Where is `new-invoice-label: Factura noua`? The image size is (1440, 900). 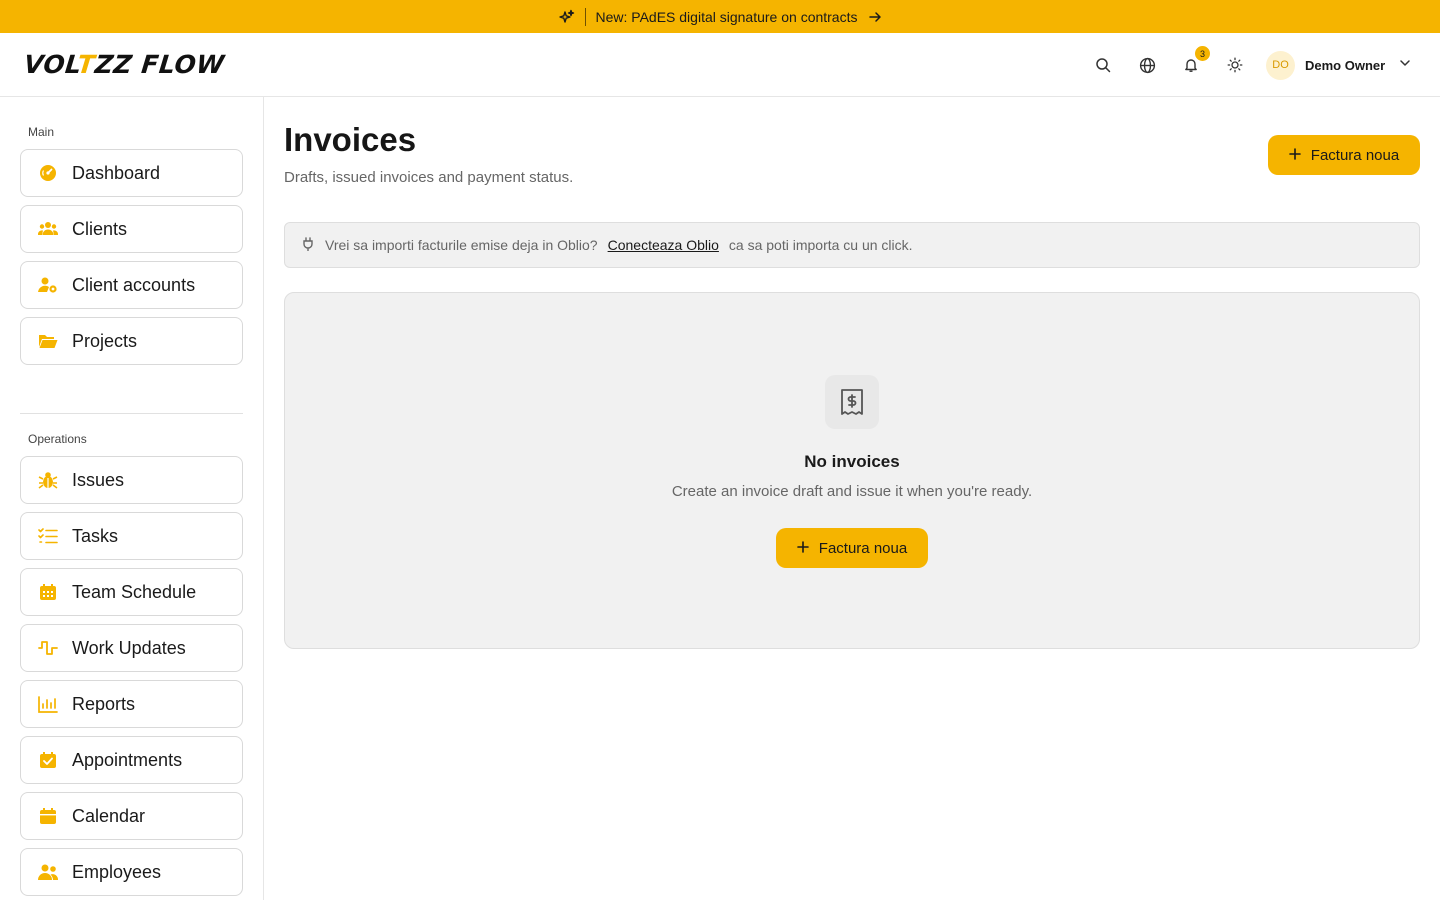 new-invoice-label: Factura noua is located at coordinates (1355, 155).